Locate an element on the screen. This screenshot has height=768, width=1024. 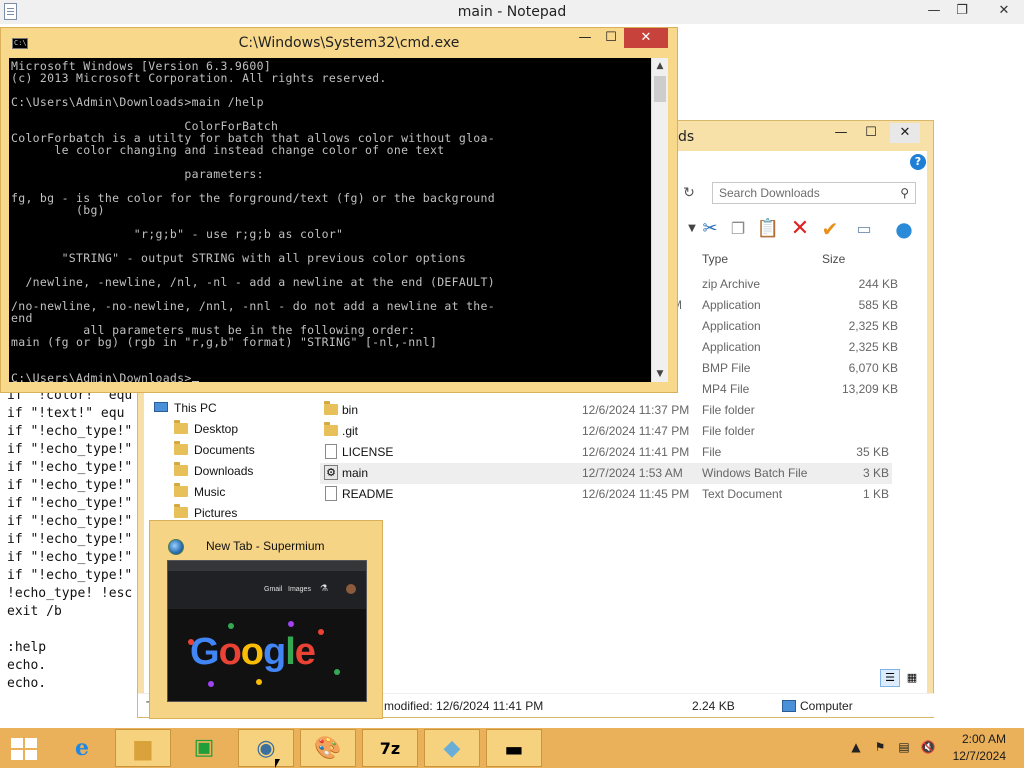
status-location: Computer is located at coordinates (826, 706).